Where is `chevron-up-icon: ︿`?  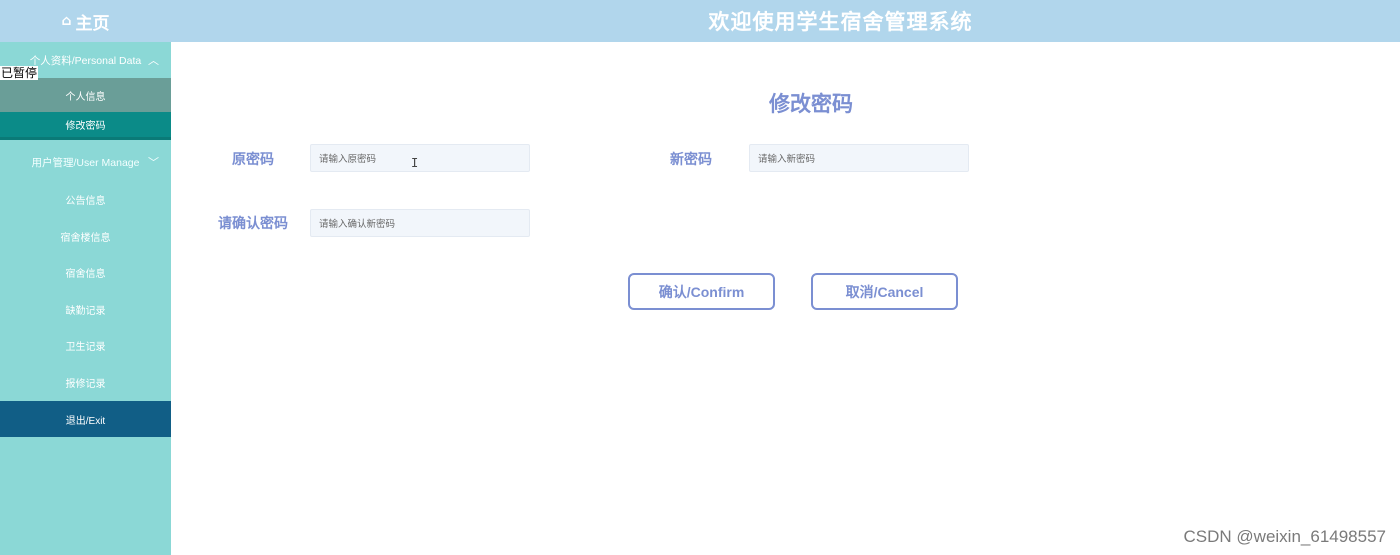 chevron-up-icon: ︿ is located at coordinates (153, 61).